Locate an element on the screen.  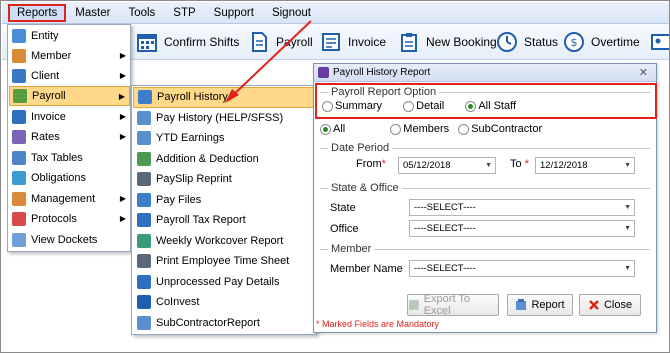
submenu-item-payslip-reprint: PaySlip Reprint is located at coordinates (224, 179).